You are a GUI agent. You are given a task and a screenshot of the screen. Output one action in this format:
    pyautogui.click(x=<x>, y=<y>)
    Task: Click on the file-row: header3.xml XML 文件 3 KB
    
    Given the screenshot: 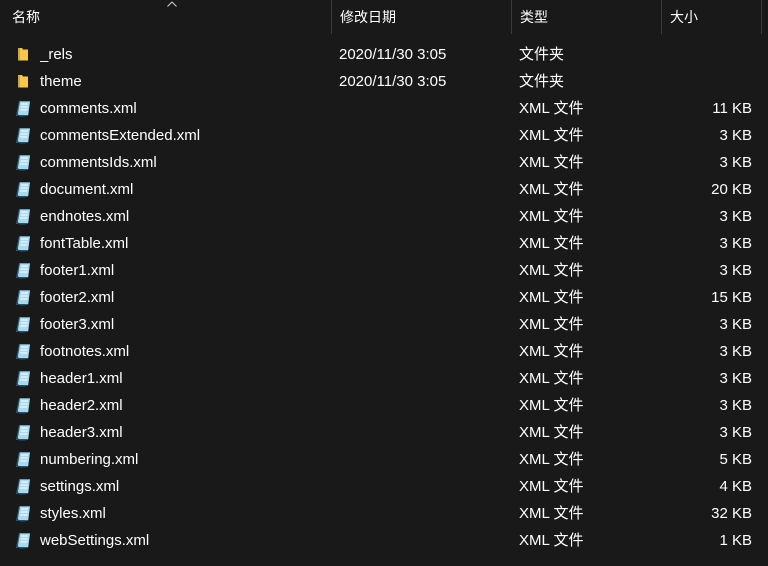 What is the action you would take?
    pyautogui.click(x=384, y=432)
    